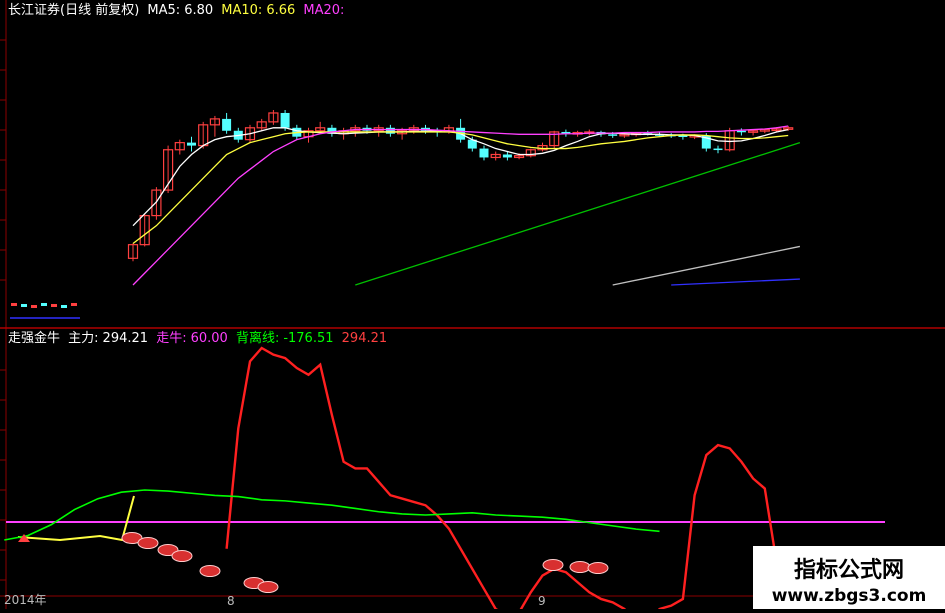 This screenshot has height=613, width=945. Describe the element at coordinates (199, 10) in the screenshot. I see `ma5-value: 6.80` at that location.